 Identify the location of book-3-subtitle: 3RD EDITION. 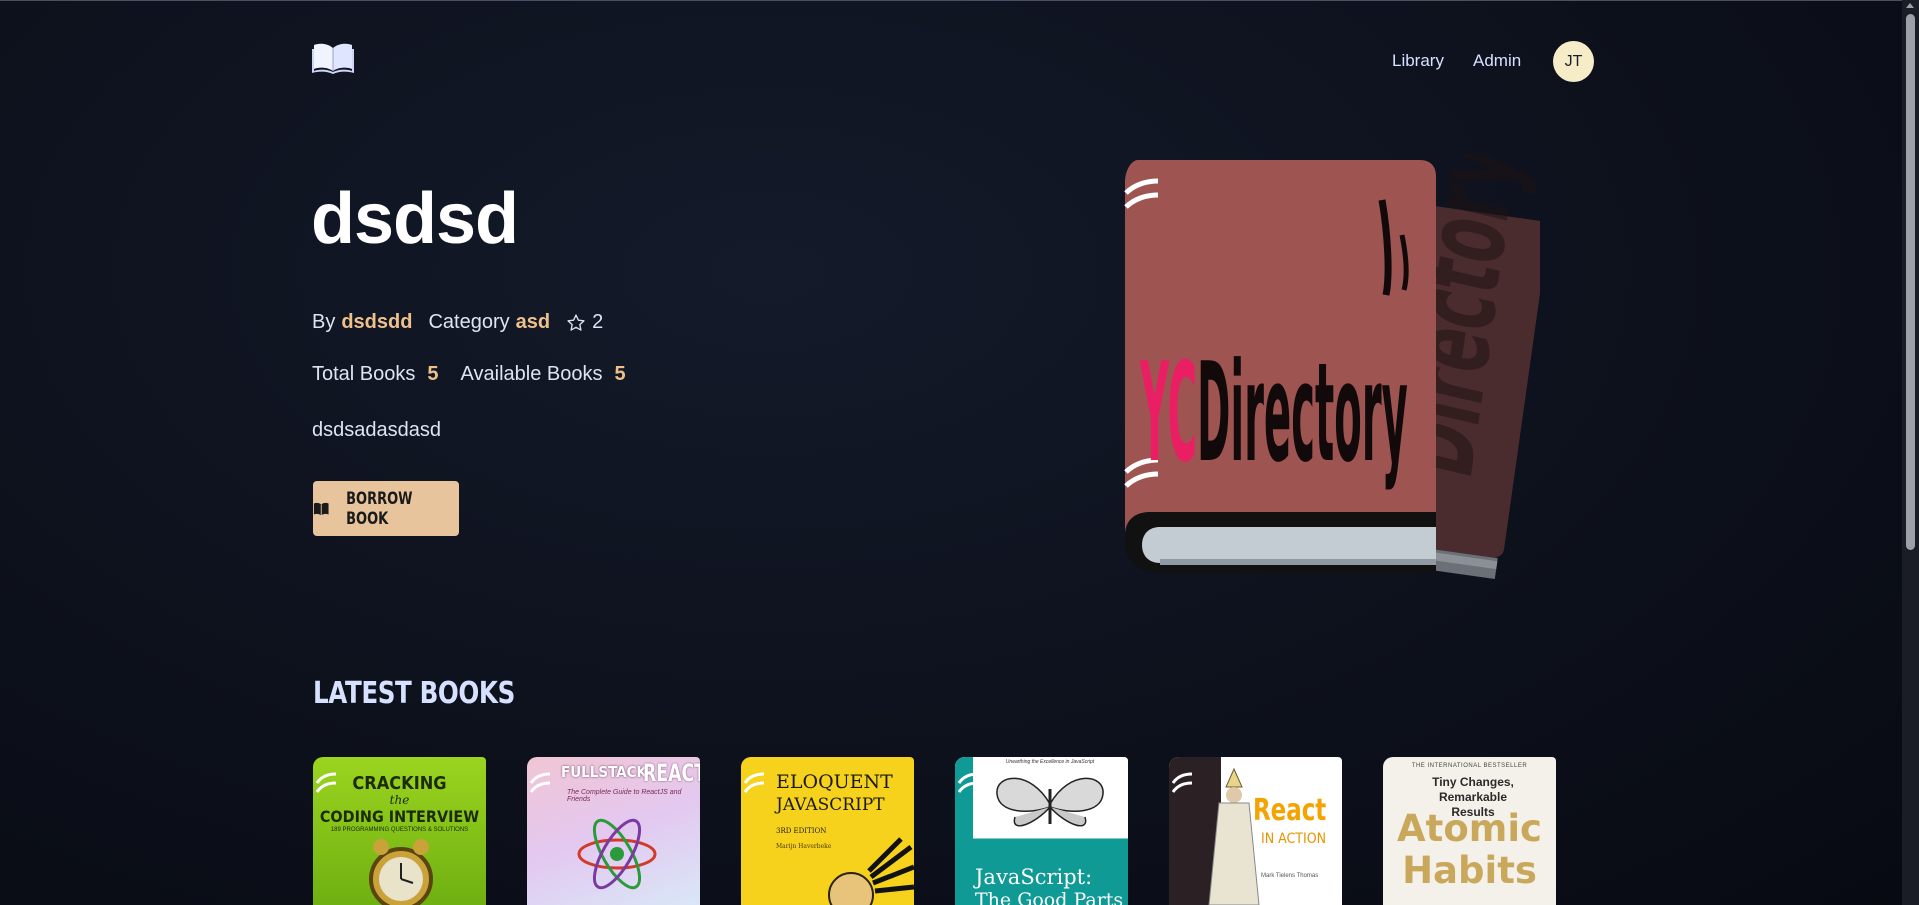
(801, 831).